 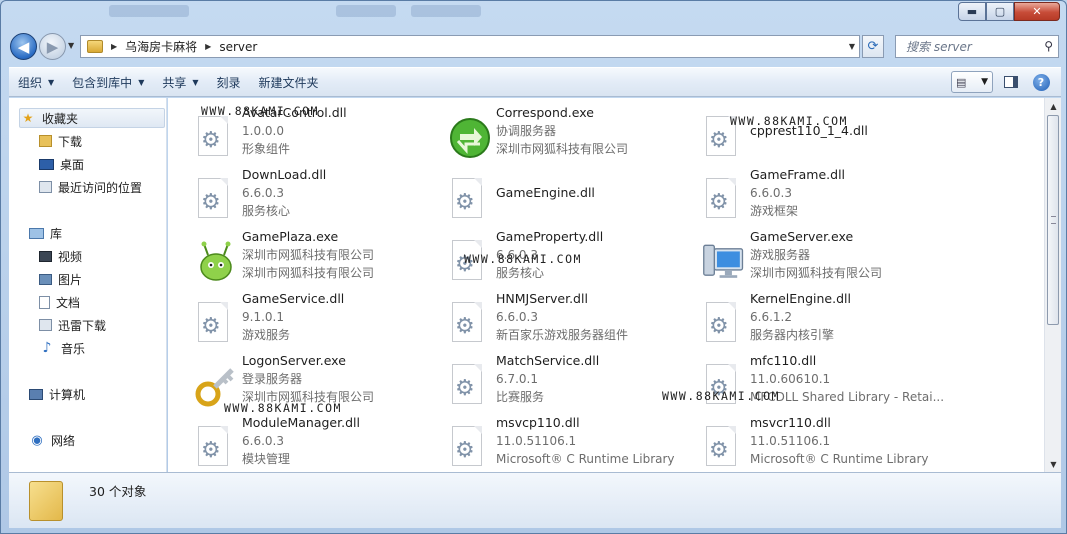 What do you see at coordinates (47, 348) in the screenshot?
I see `music-icon: ♪` at bounding box center [47, 348].